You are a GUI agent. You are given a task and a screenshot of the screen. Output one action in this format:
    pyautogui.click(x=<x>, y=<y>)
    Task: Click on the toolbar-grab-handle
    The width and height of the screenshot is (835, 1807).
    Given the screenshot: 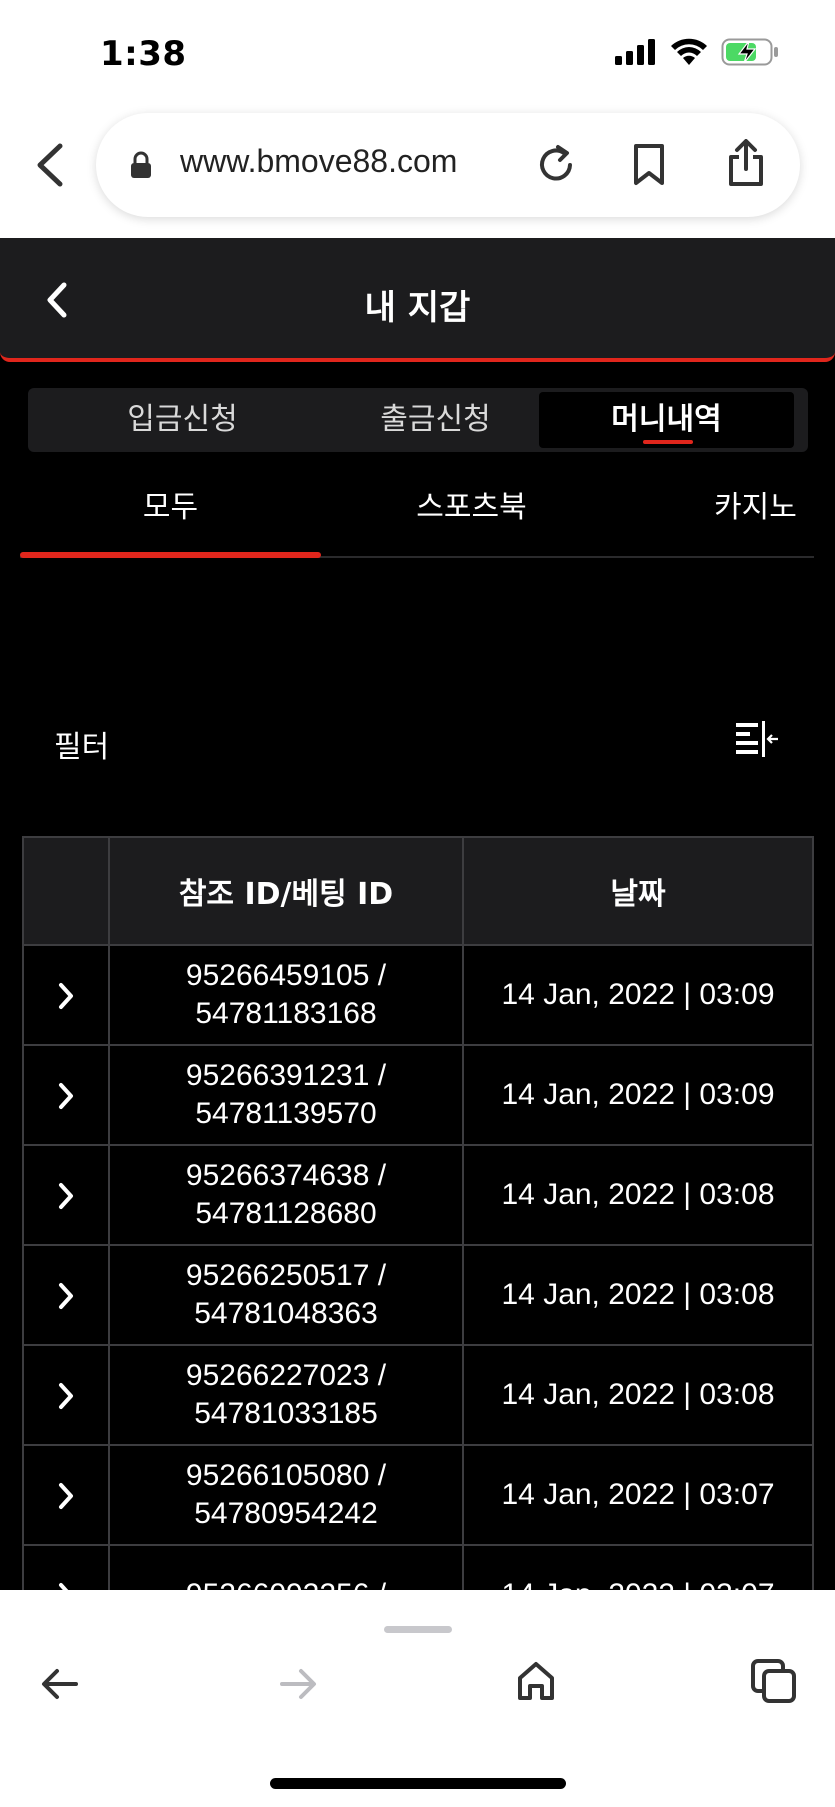 What is the action you would take?
    pyautogui.click(x=418, y=1629)
    